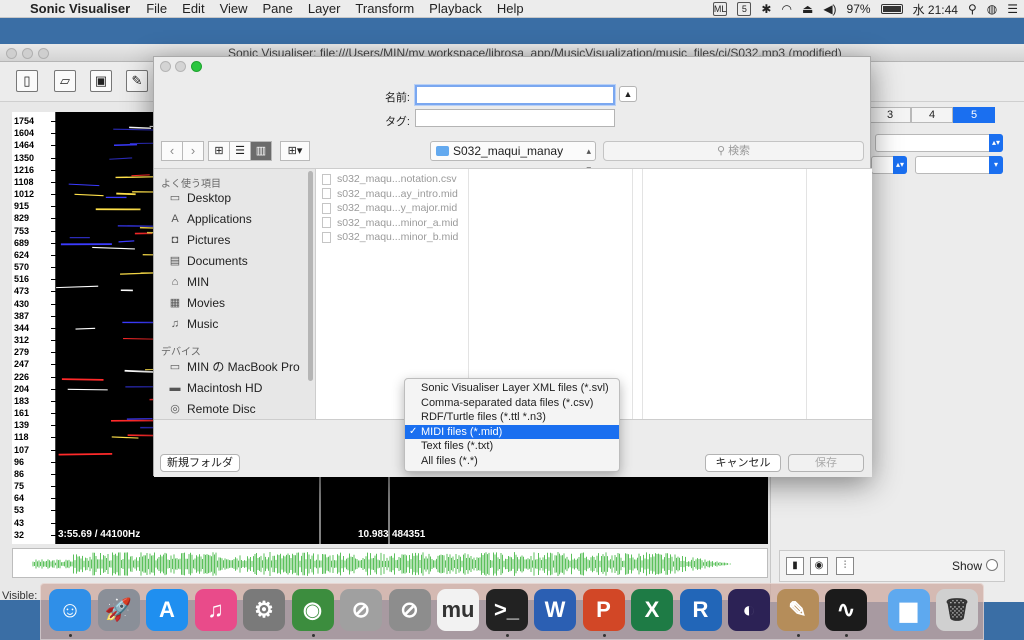 The width and height of the screenshot is (1024, 640). Describe the element at coordinates (196, 66) in the screenshot. I see `dialog-zoom-button` at that location.